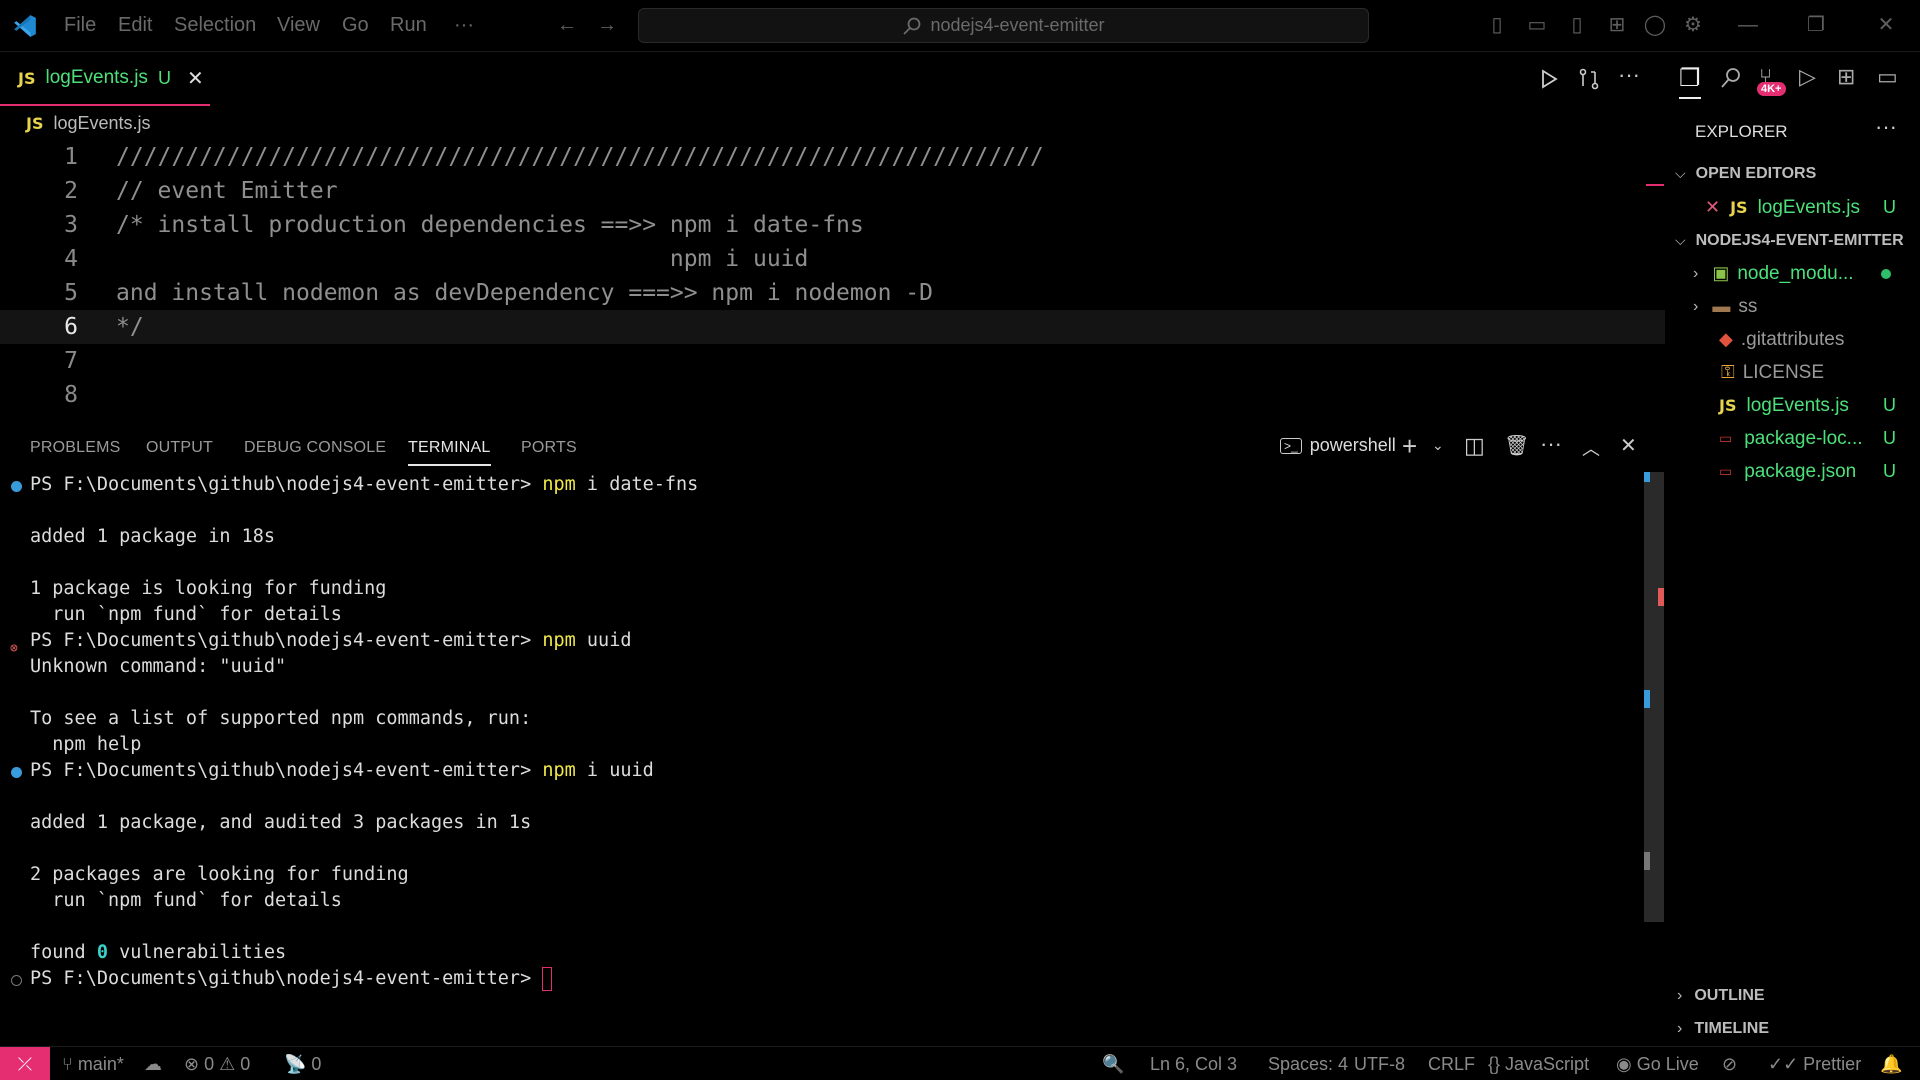 The width and height of the screenshot is (1920, 1080). I want to click on toggle-primary-sidebar-icon: ▯, so click(1497, 25).